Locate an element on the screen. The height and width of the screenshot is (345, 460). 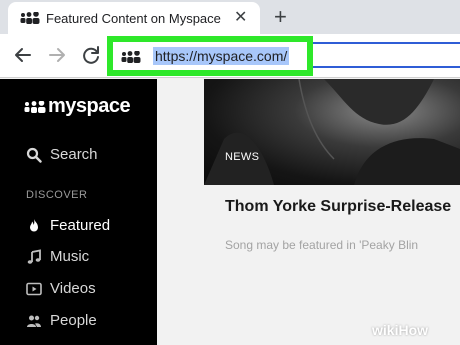
tab-strip: Featured Content on Myspace ✕ + is located at coordinates (230, 17).